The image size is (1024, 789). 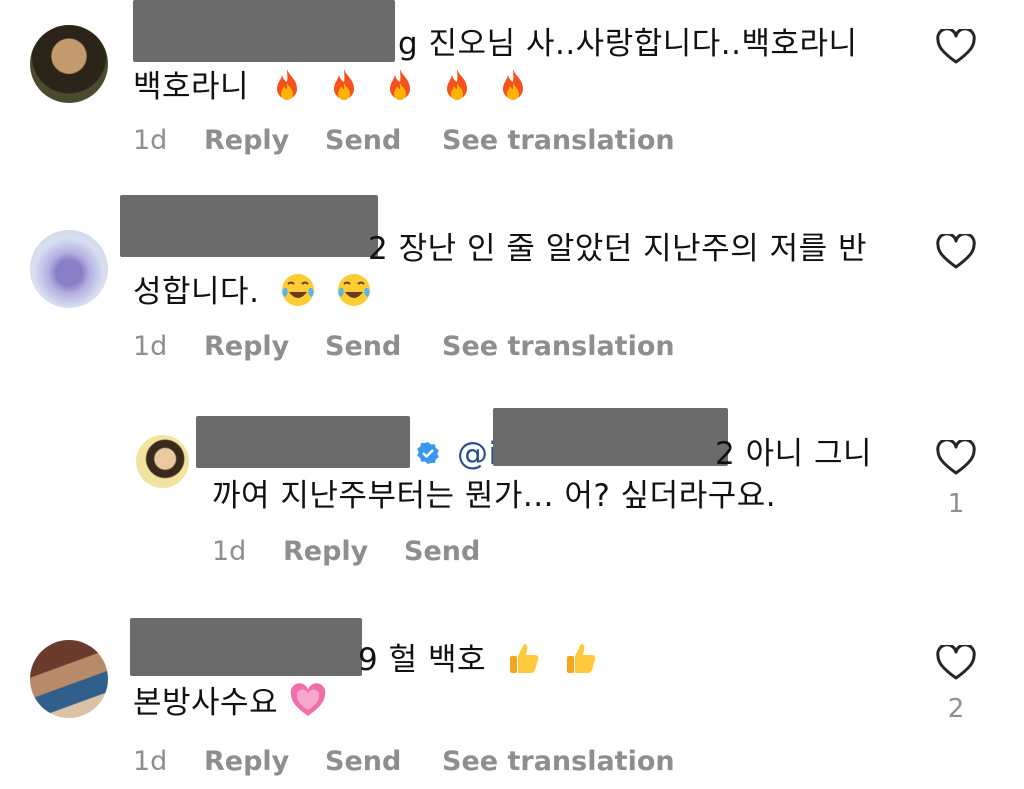 What do you see at coordinates (206, 703) in the screenshot?
I see `comment-text: 본방사수요` at bounding box center [206, 703].